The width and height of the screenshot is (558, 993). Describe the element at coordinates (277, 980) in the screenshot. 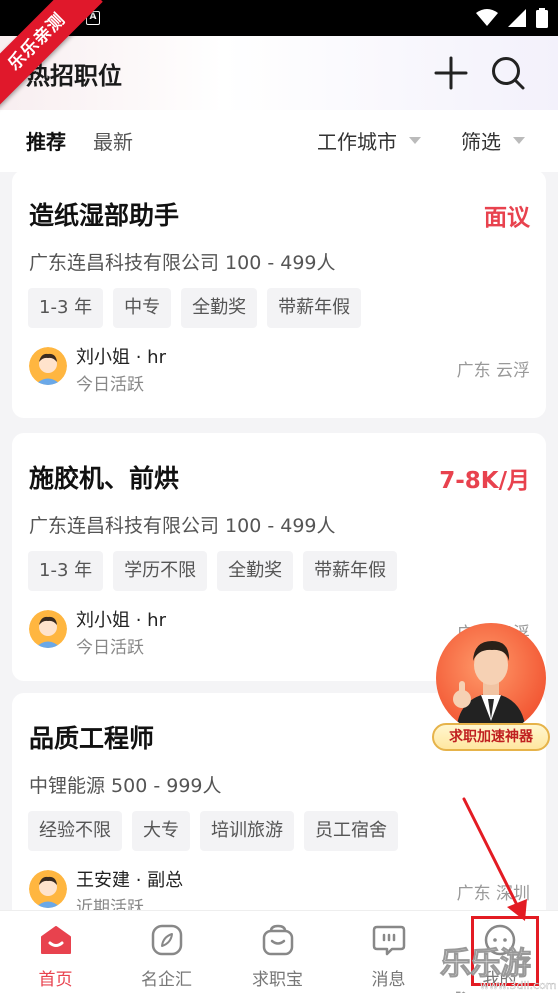

I see `nav-label: 求职宝` at that location.